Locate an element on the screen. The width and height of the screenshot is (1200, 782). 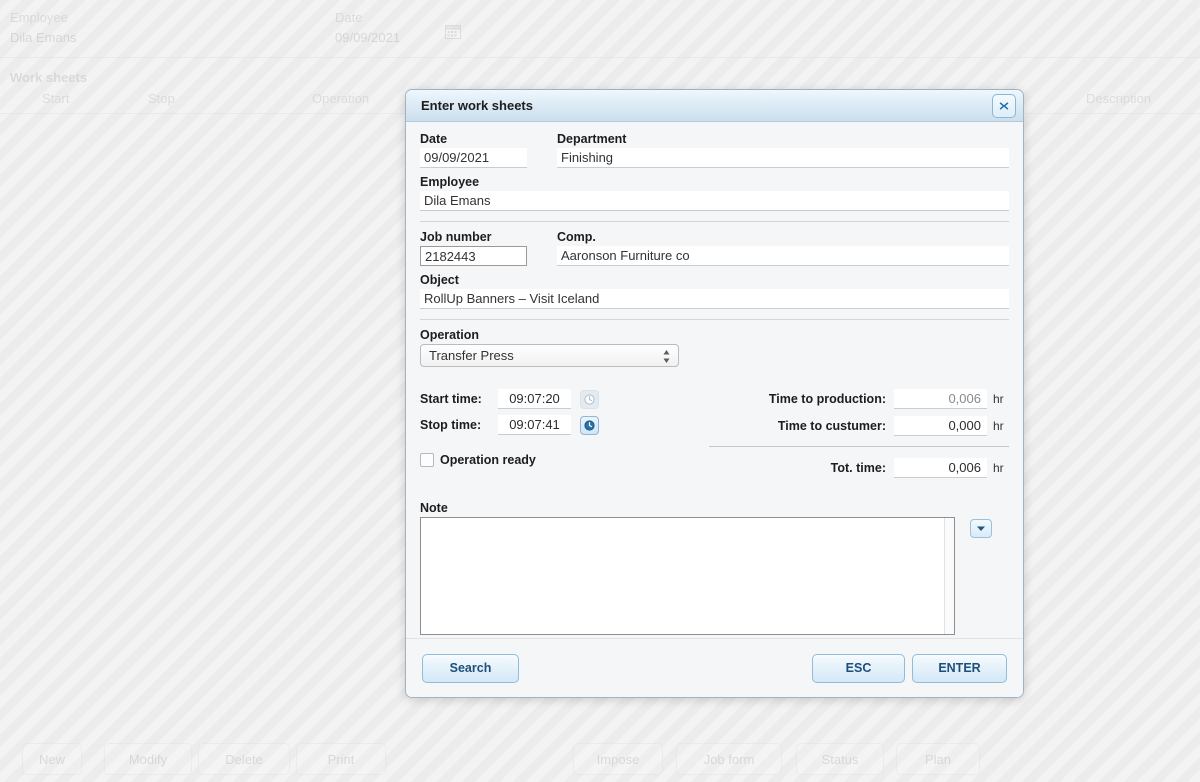
operation-select-value: Transfer Press is located at coordinates (471, 355).